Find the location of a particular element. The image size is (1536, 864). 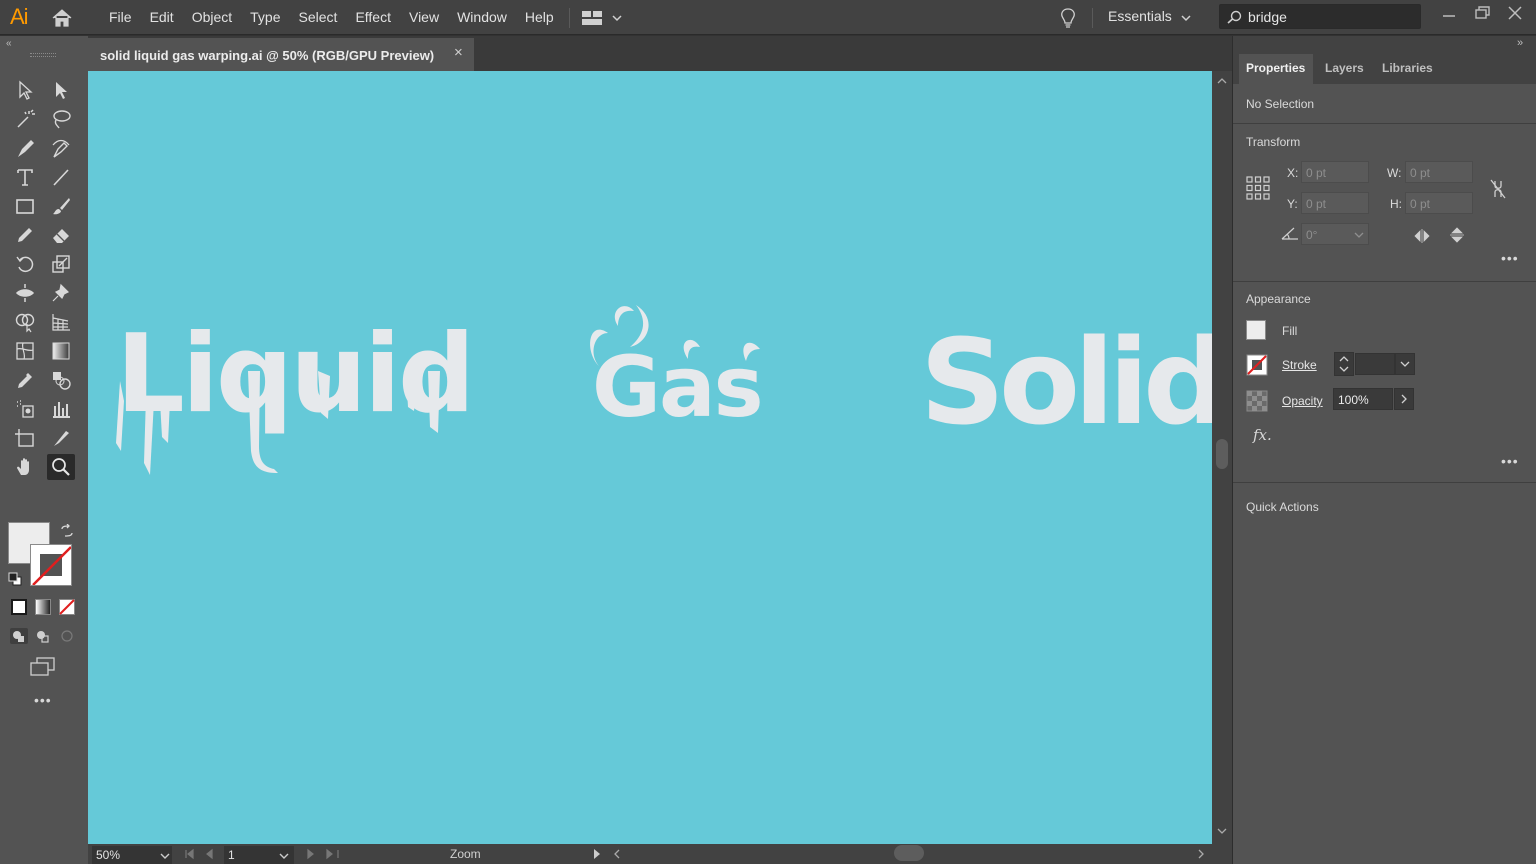

flip-horizontal-icon is located at coordinates (1422, 236).